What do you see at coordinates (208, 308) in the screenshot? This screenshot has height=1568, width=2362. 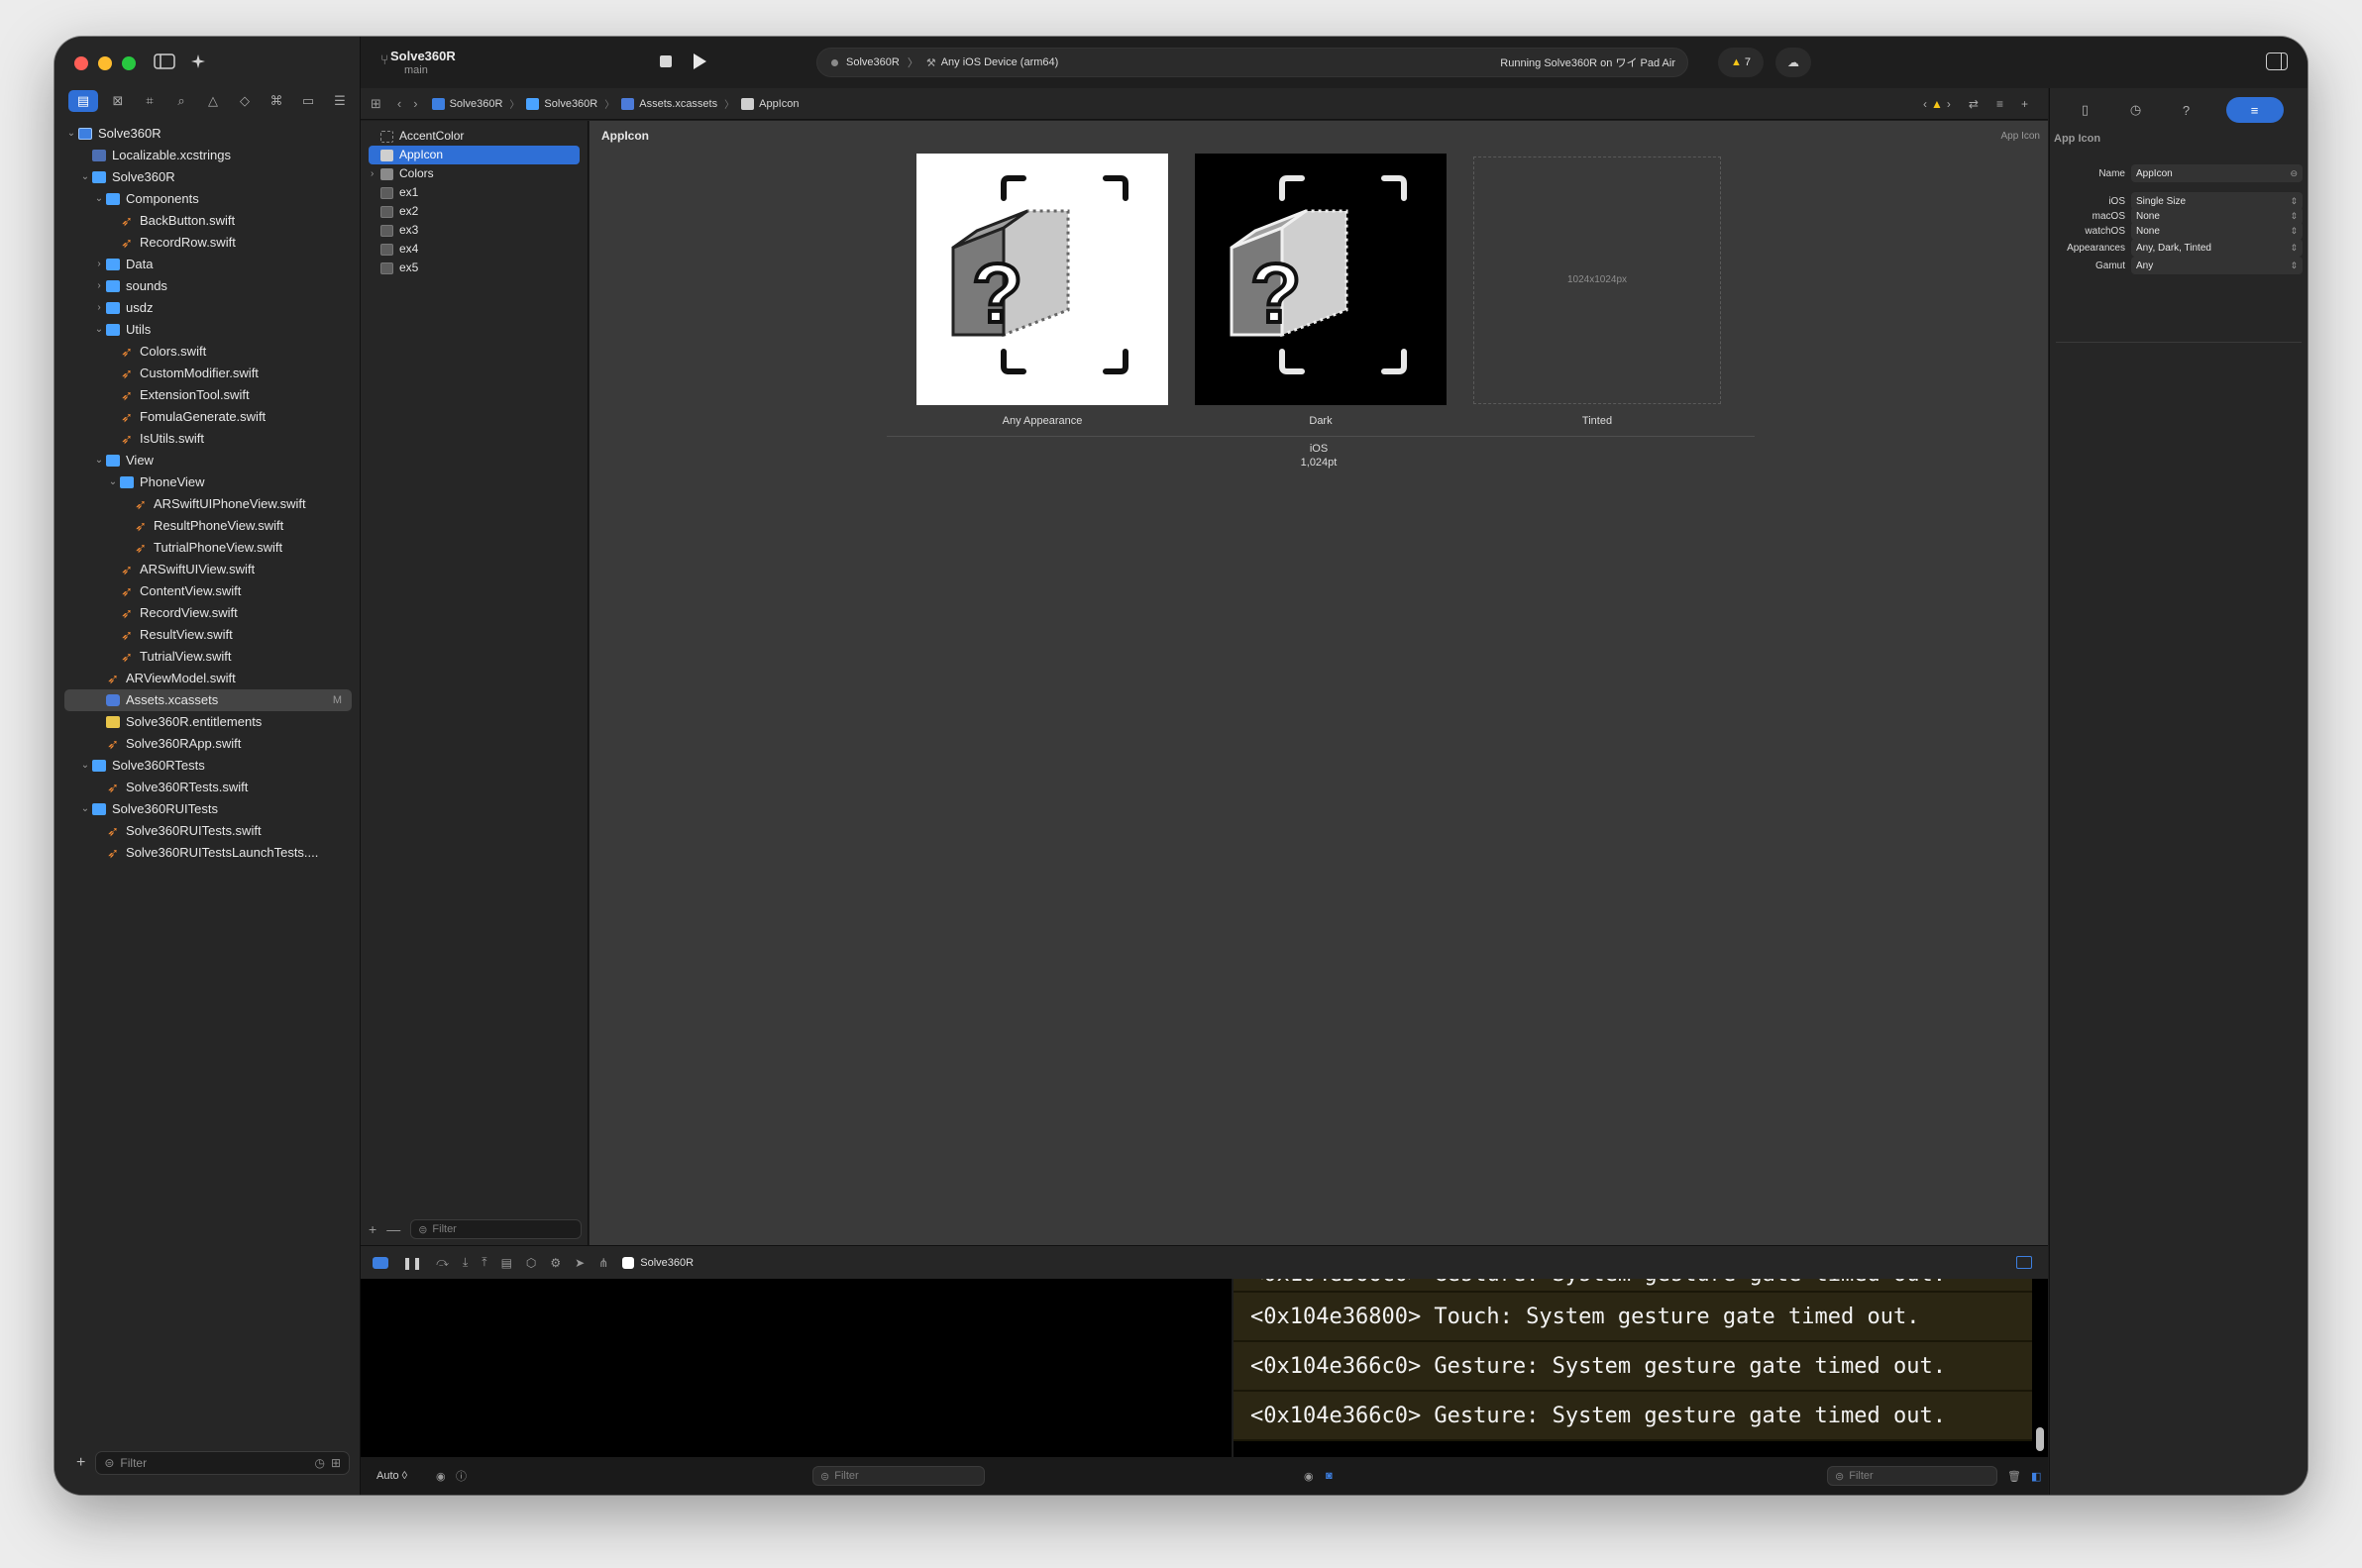 I see `navigator-item: › usdz` at bounding box center [208, 308].